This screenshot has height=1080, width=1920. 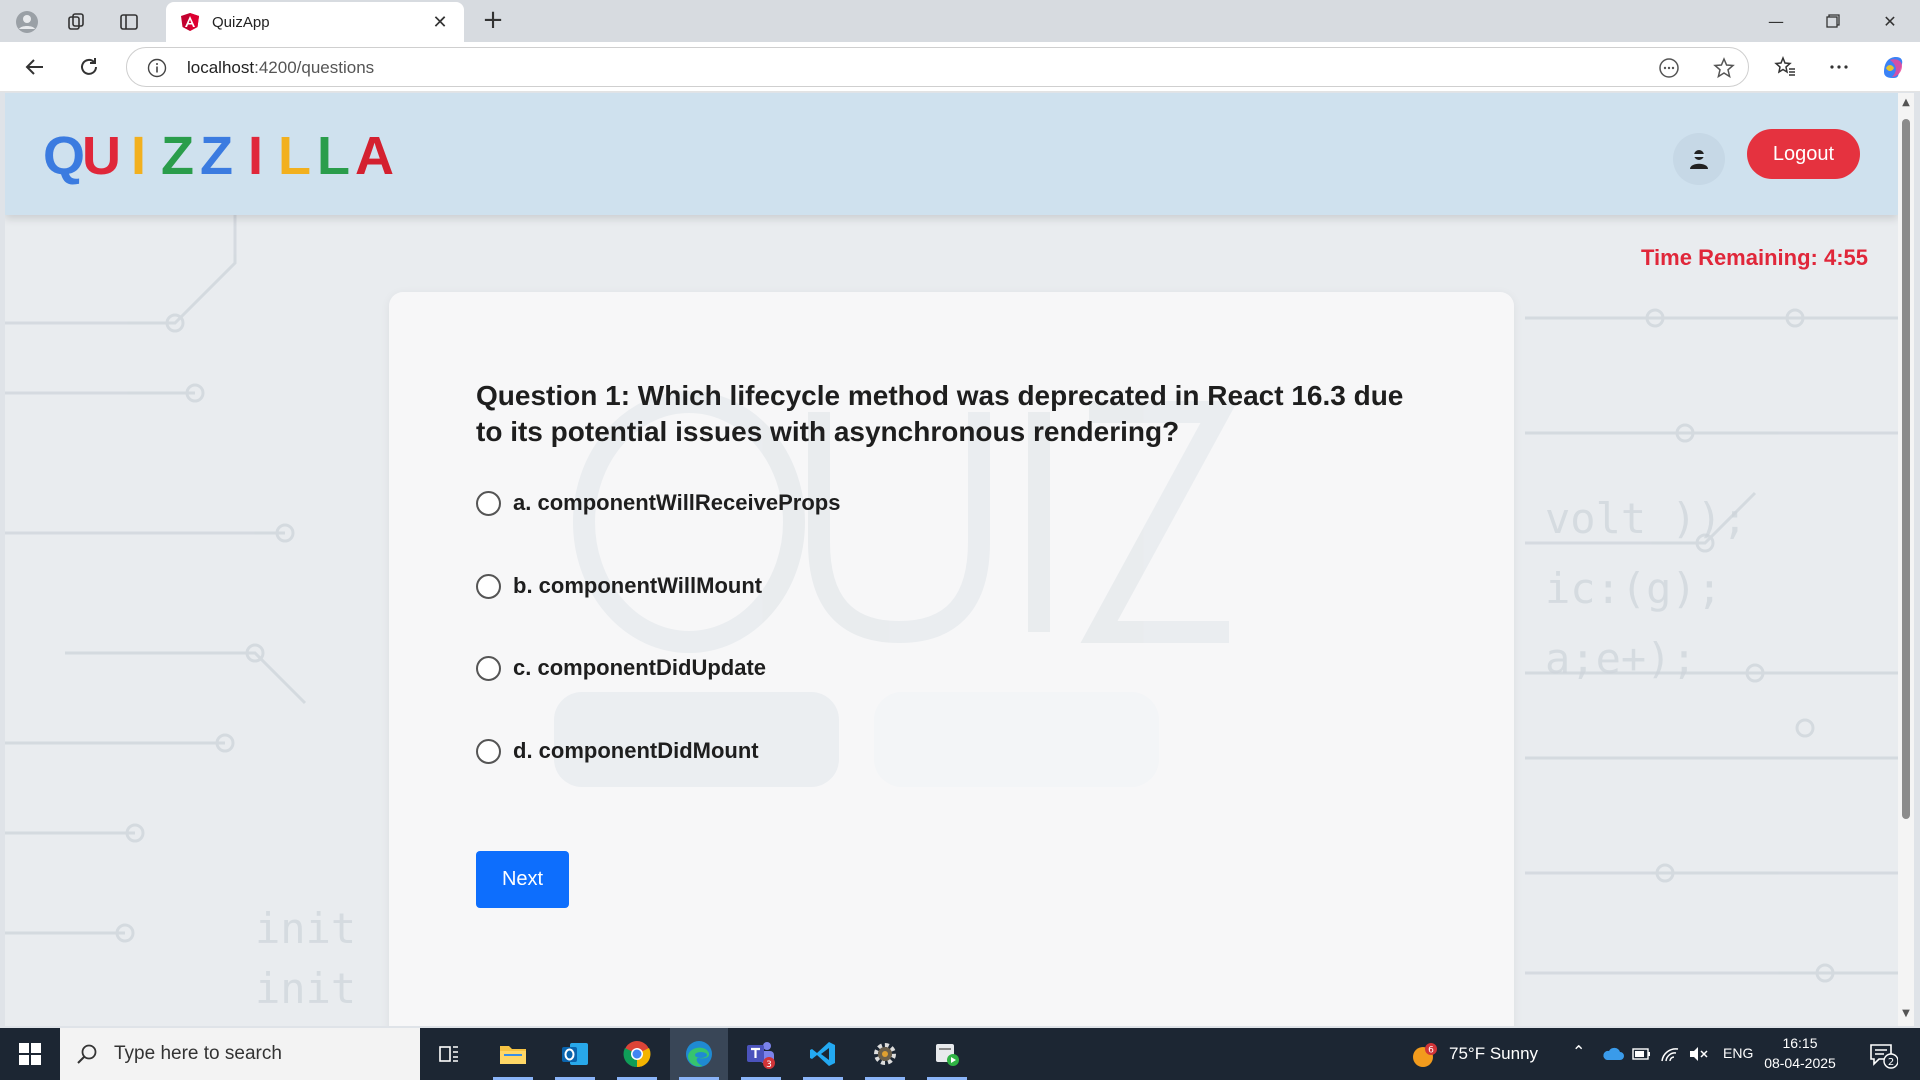 I want to click on user-profile-button, so click(x=1699, y=159).